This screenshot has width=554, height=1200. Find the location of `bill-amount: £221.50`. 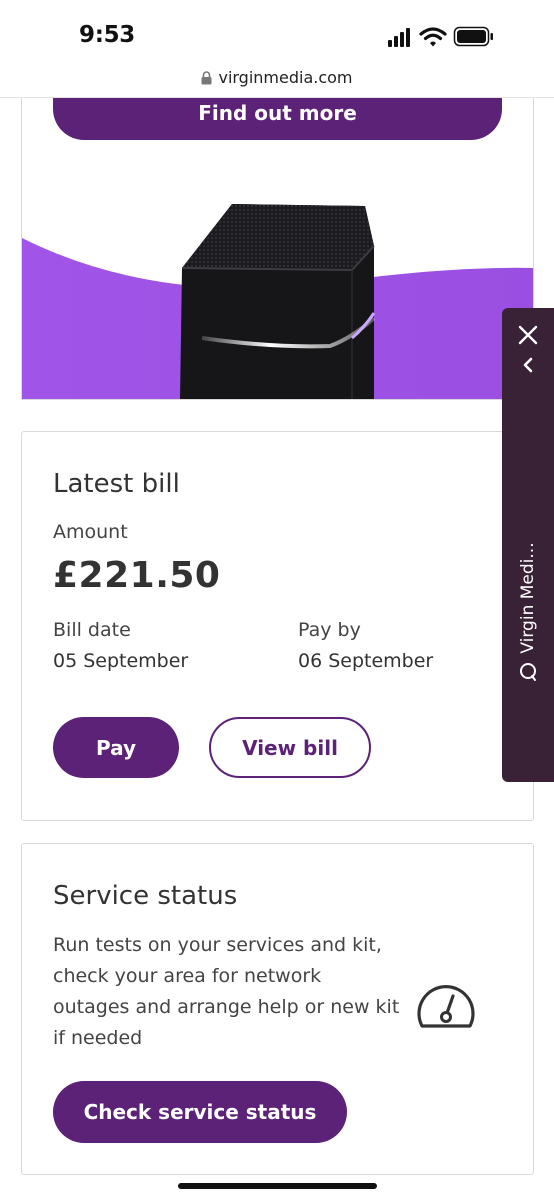

bill-amount: £221.50 is located at coordinates (137, 575).